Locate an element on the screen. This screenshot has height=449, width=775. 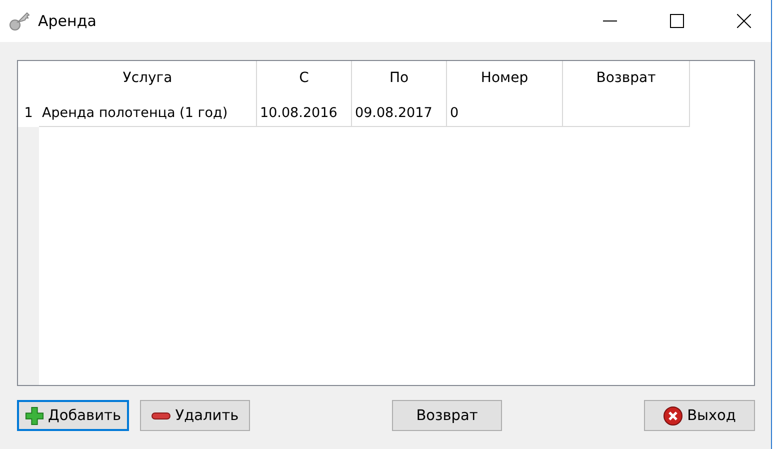
exit-button: Выход is located at coordinates (699, 415).